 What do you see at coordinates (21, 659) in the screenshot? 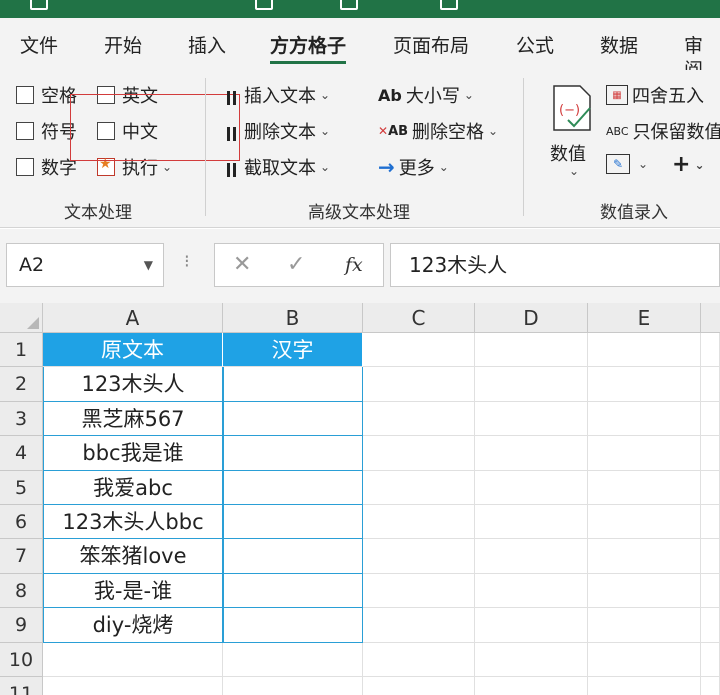
I see `row-header: 10` at bounding box center [21, 659].